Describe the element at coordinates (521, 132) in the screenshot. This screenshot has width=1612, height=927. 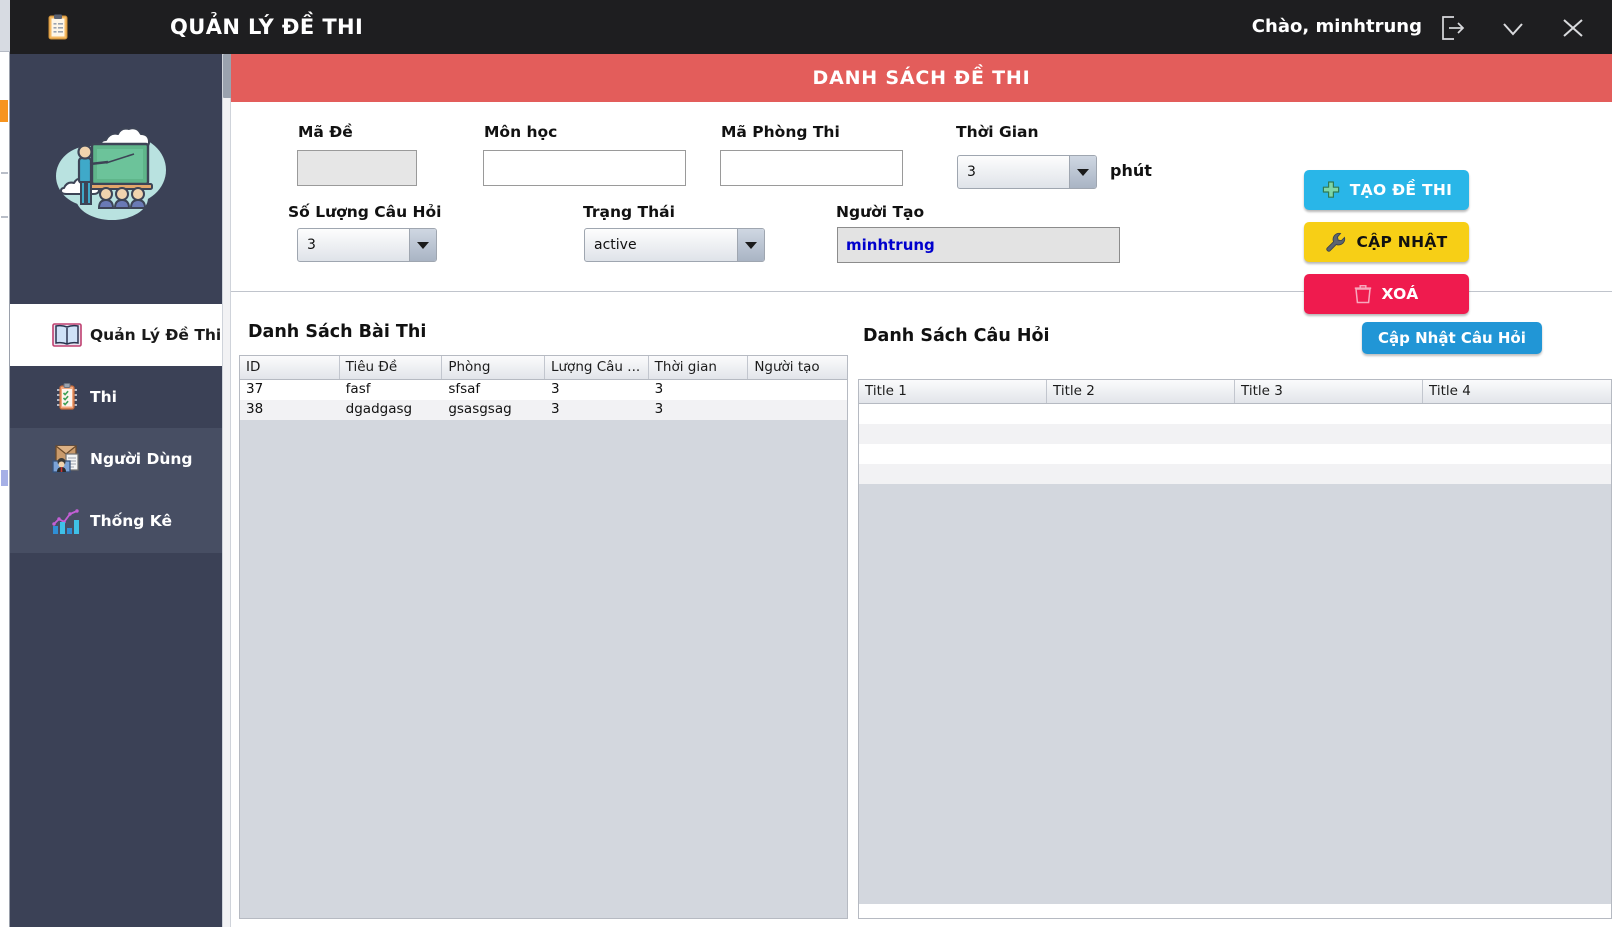
I see `mon-hoc-label: Môn học` at that location.